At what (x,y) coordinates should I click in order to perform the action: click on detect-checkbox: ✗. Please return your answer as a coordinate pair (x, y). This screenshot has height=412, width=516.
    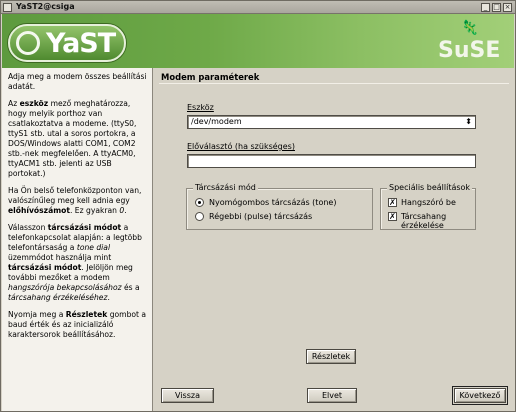
    Looking at the image, I should click on (392, 216).